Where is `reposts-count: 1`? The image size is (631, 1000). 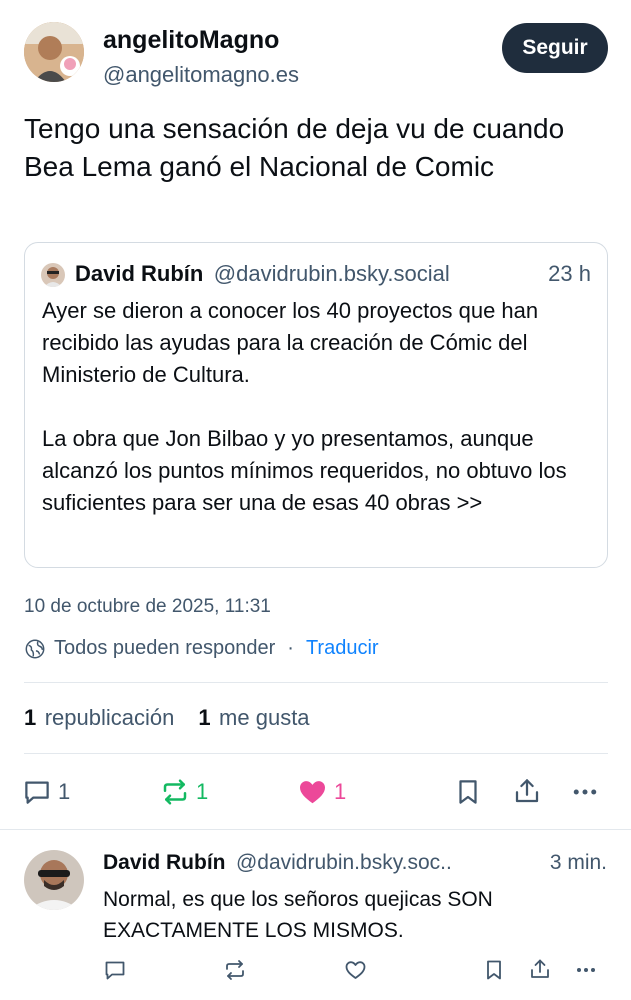
reposts-count: 1 is located at coordinates (30, 717).